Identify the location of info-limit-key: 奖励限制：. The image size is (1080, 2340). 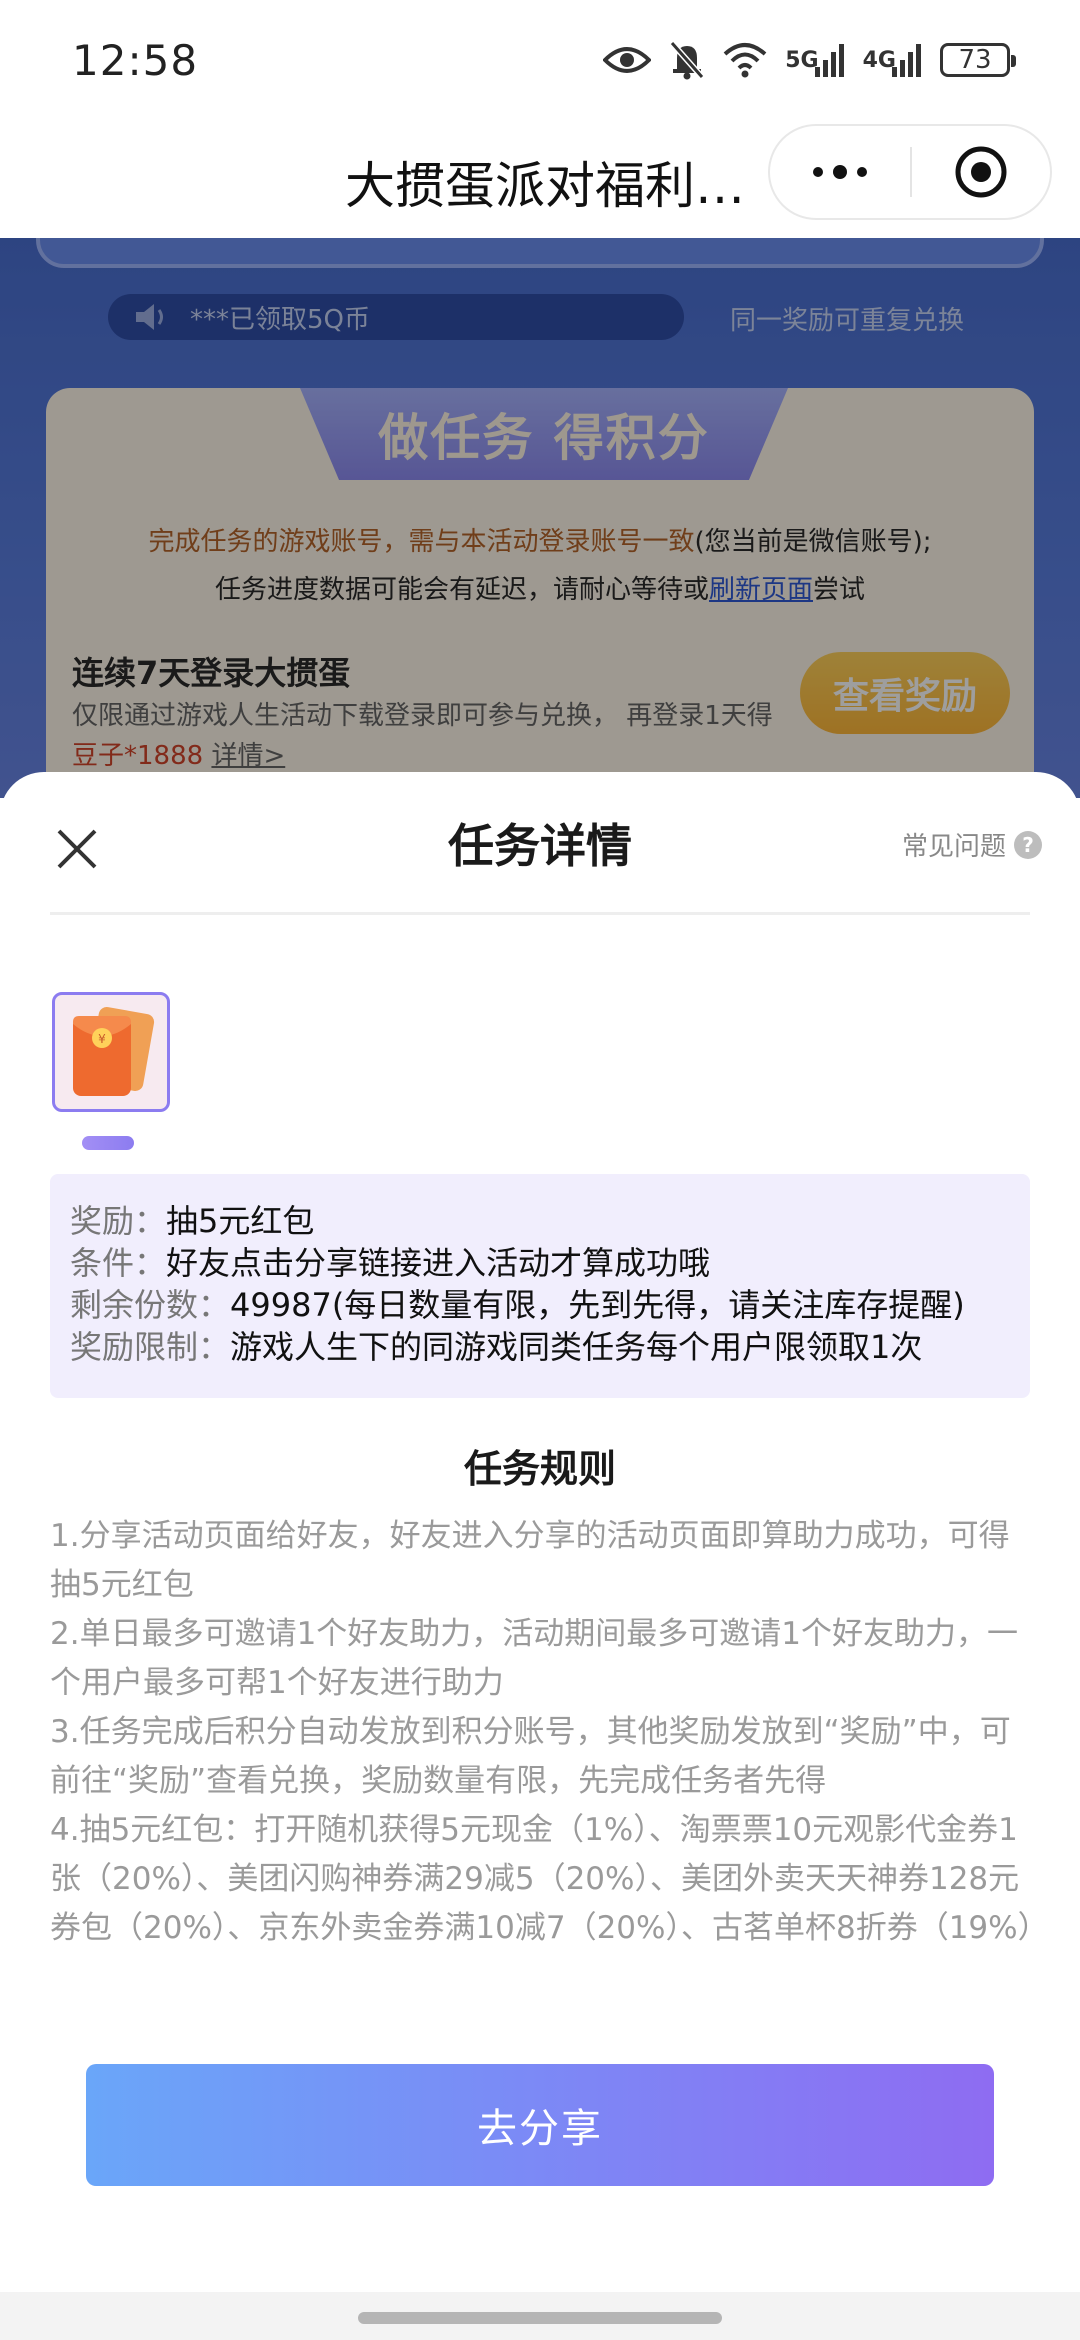
(150, 1347).